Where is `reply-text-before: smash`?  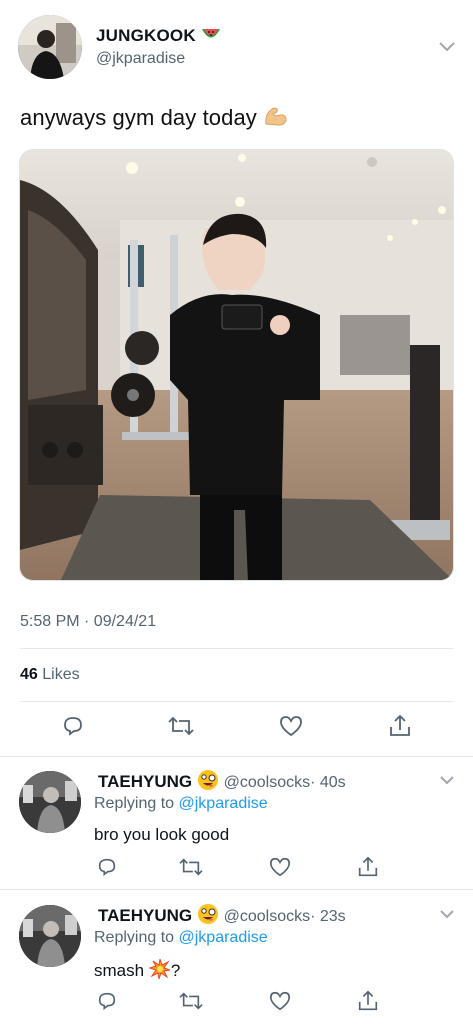 reply-text-before: smash is located at coordinates (119, 970).